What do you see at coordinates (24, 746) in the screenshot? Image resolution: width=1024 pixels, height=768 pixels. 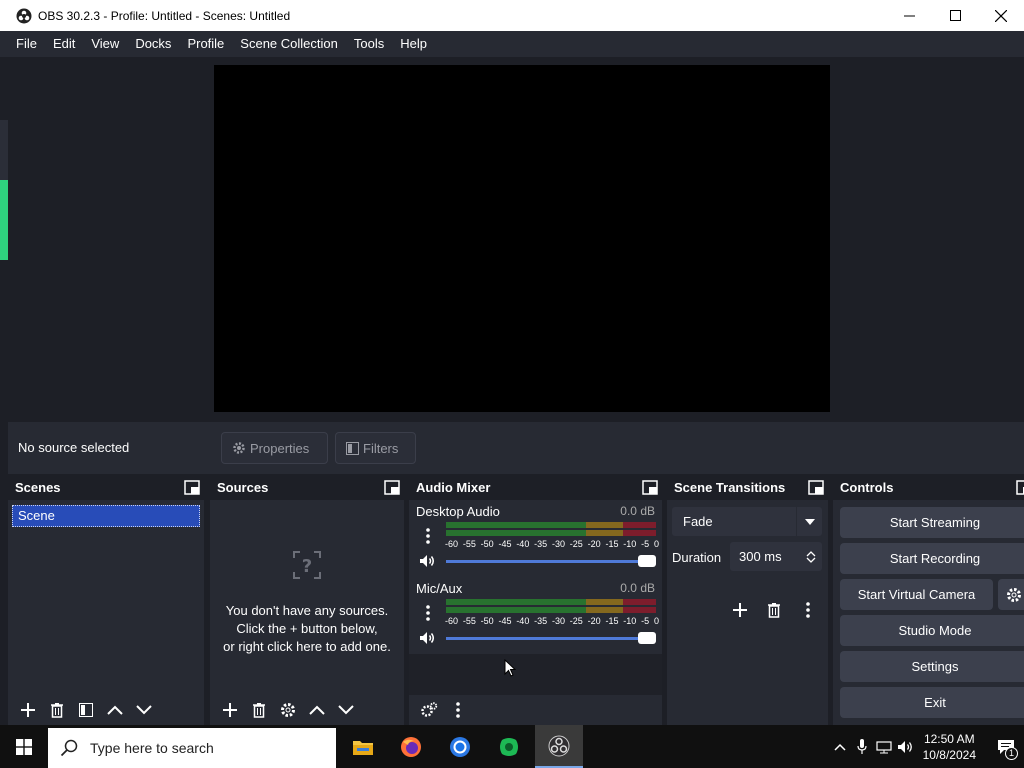 I see `start-button` at bounding box center [24, 746].